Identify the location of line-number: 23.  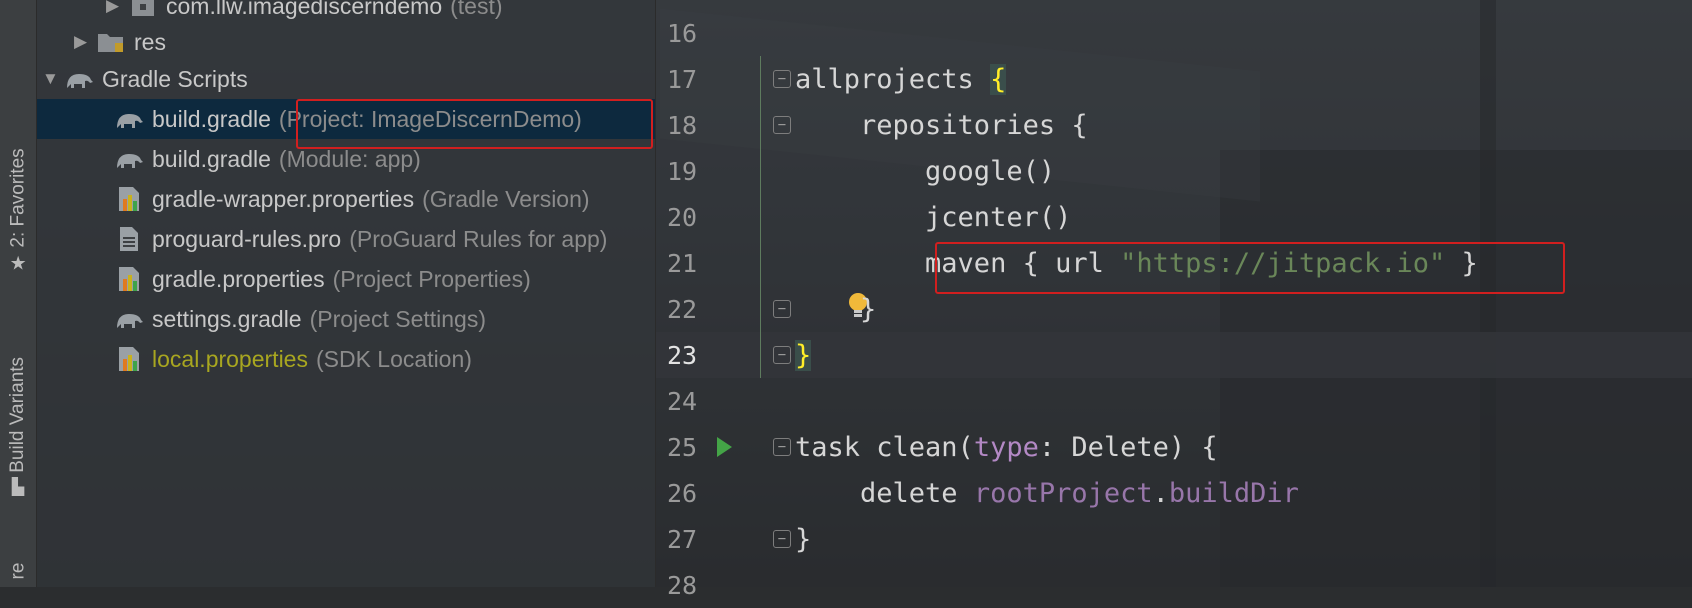
(682, 355).